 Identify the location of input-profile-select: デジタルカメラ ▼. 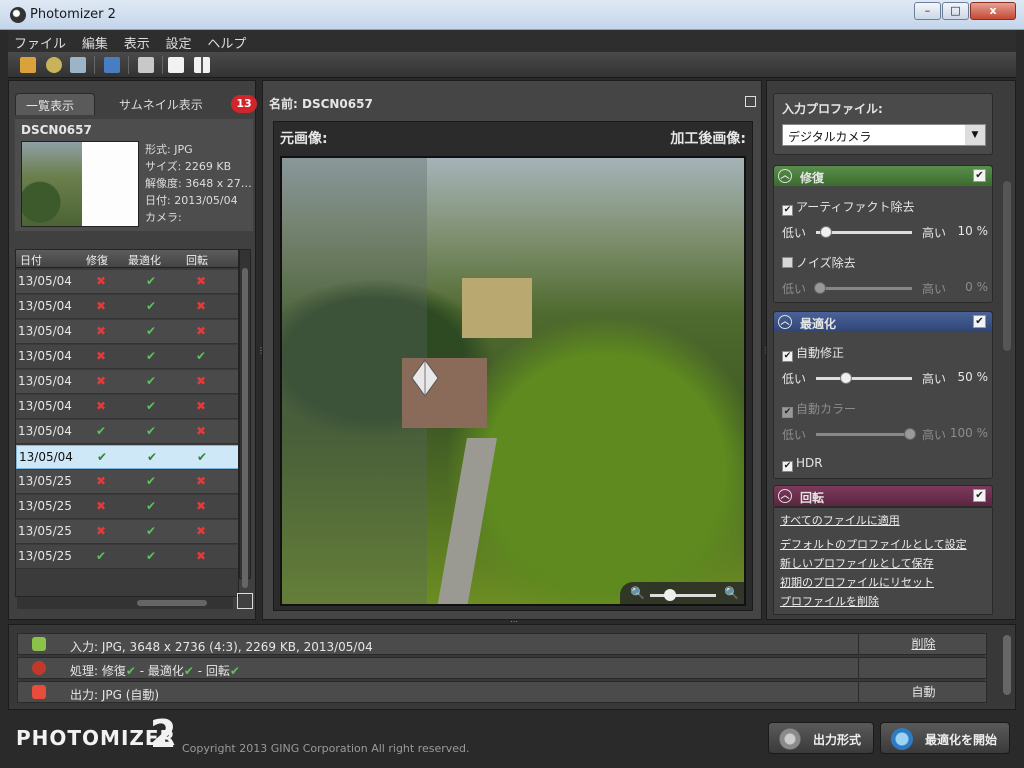
(884, 135).